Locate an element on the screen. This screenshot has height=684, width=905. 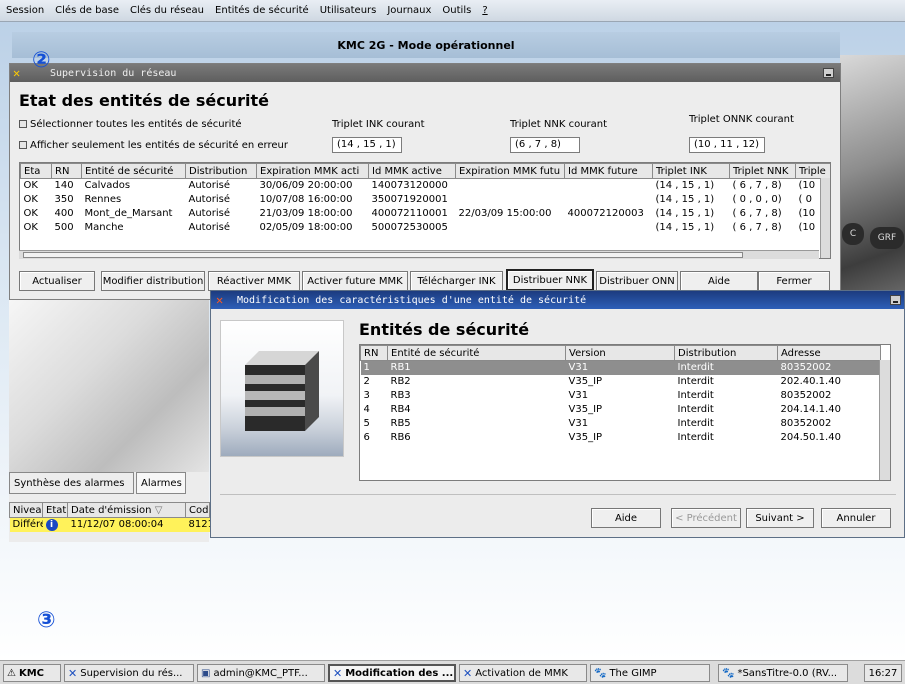
menu-cles-du-reseau: Clés du réseau is located at coordinates (167, 10).